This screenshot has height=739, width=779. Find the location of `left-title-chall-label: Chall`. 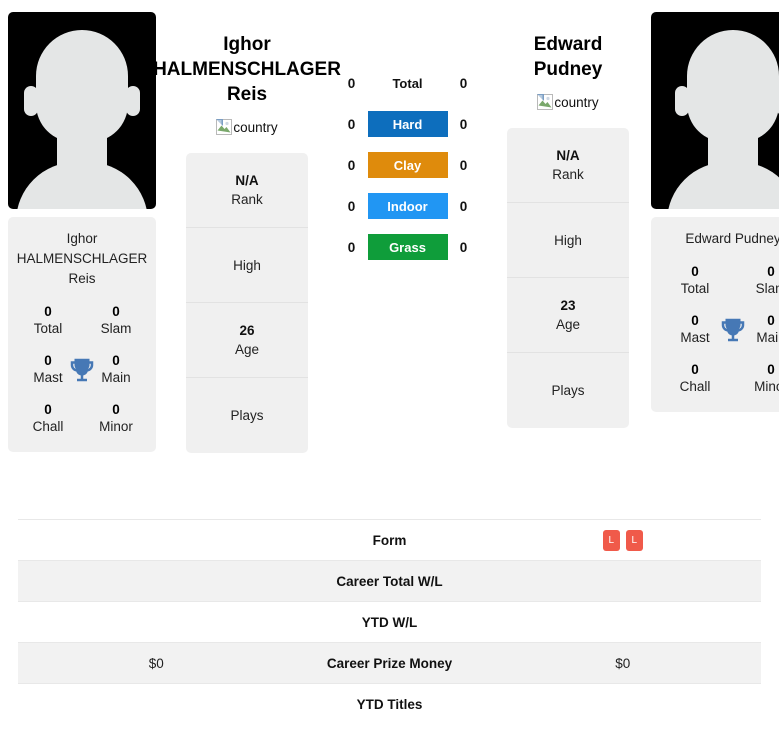

left-title-chall-label: Chall is located at coordinates (48, 426).